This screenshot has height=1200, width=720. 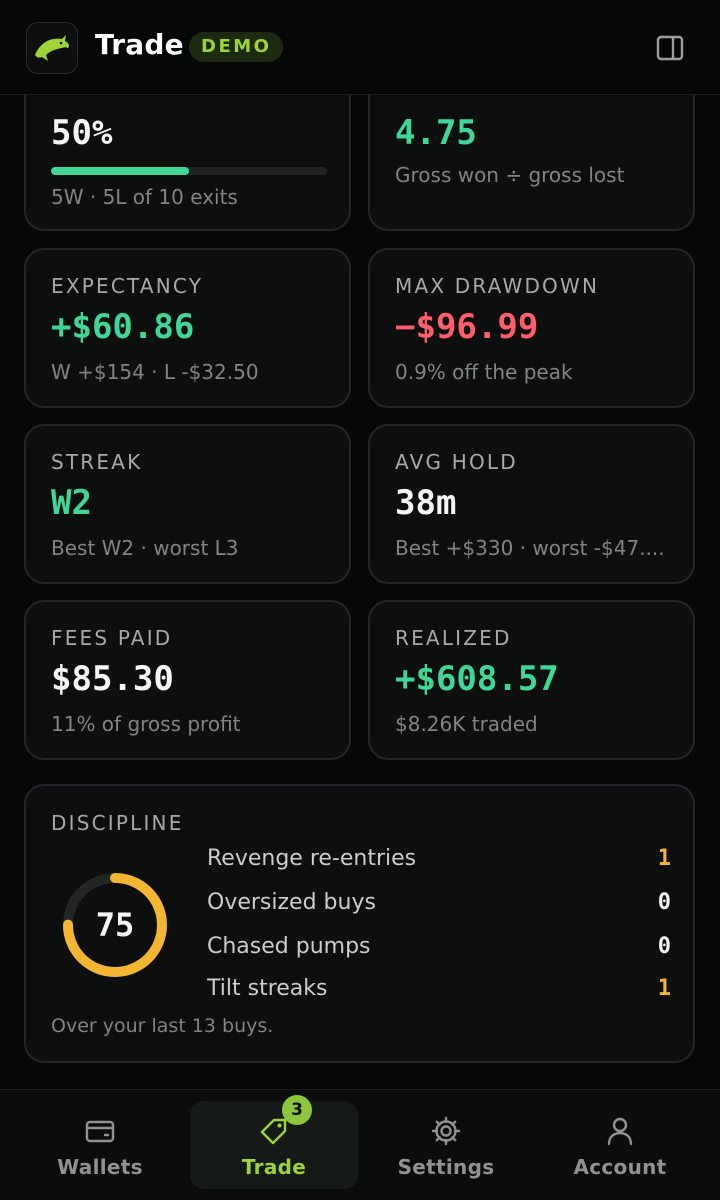 I want to click on dolphin-icon, so click(x=52, y=48).